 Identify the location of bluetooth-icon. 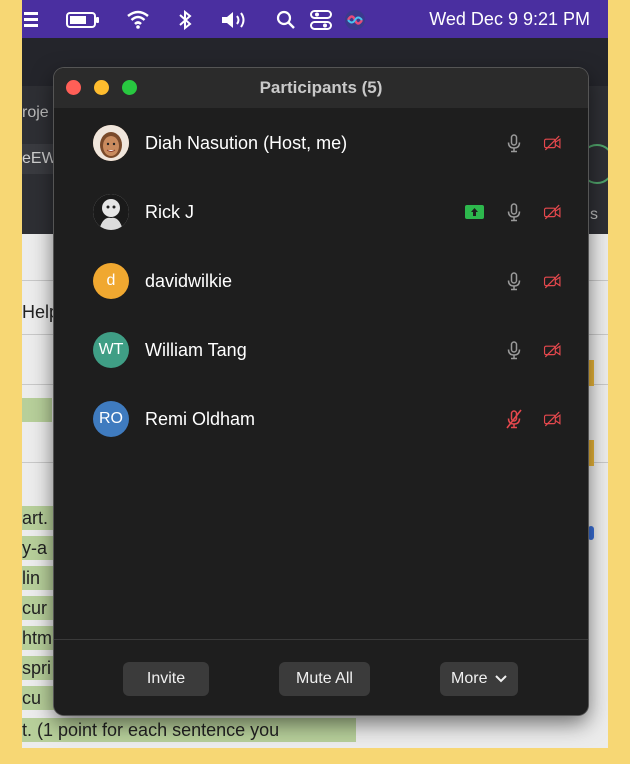
(185, 20).